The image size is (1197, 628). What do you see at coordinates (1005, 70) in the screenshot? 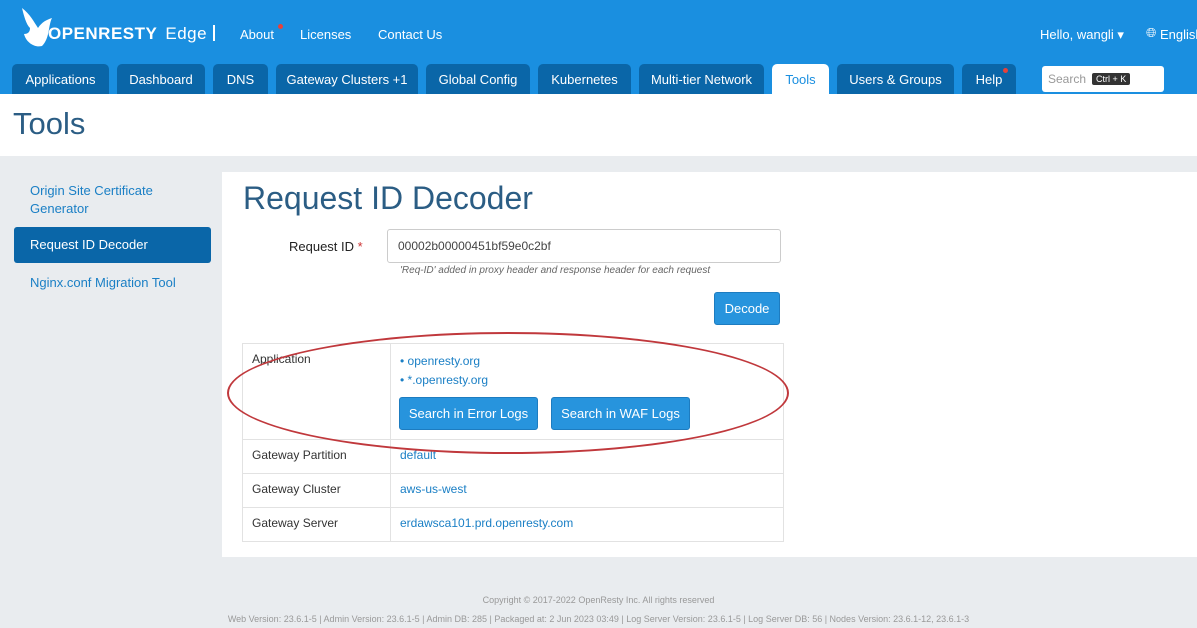
I see `help-notification-dot` at bounding box center [1005, 70].